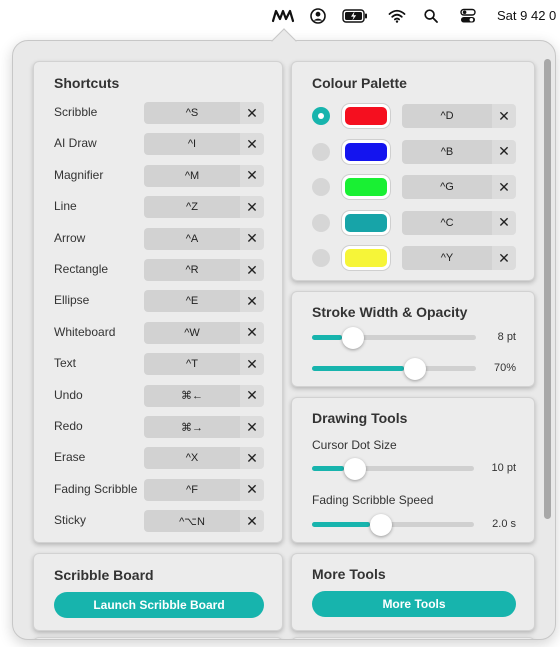 Image resolution: width=560 pixels, height=647 pixels. I want to click on palette-row: ^G ✕, so click(417, 187).